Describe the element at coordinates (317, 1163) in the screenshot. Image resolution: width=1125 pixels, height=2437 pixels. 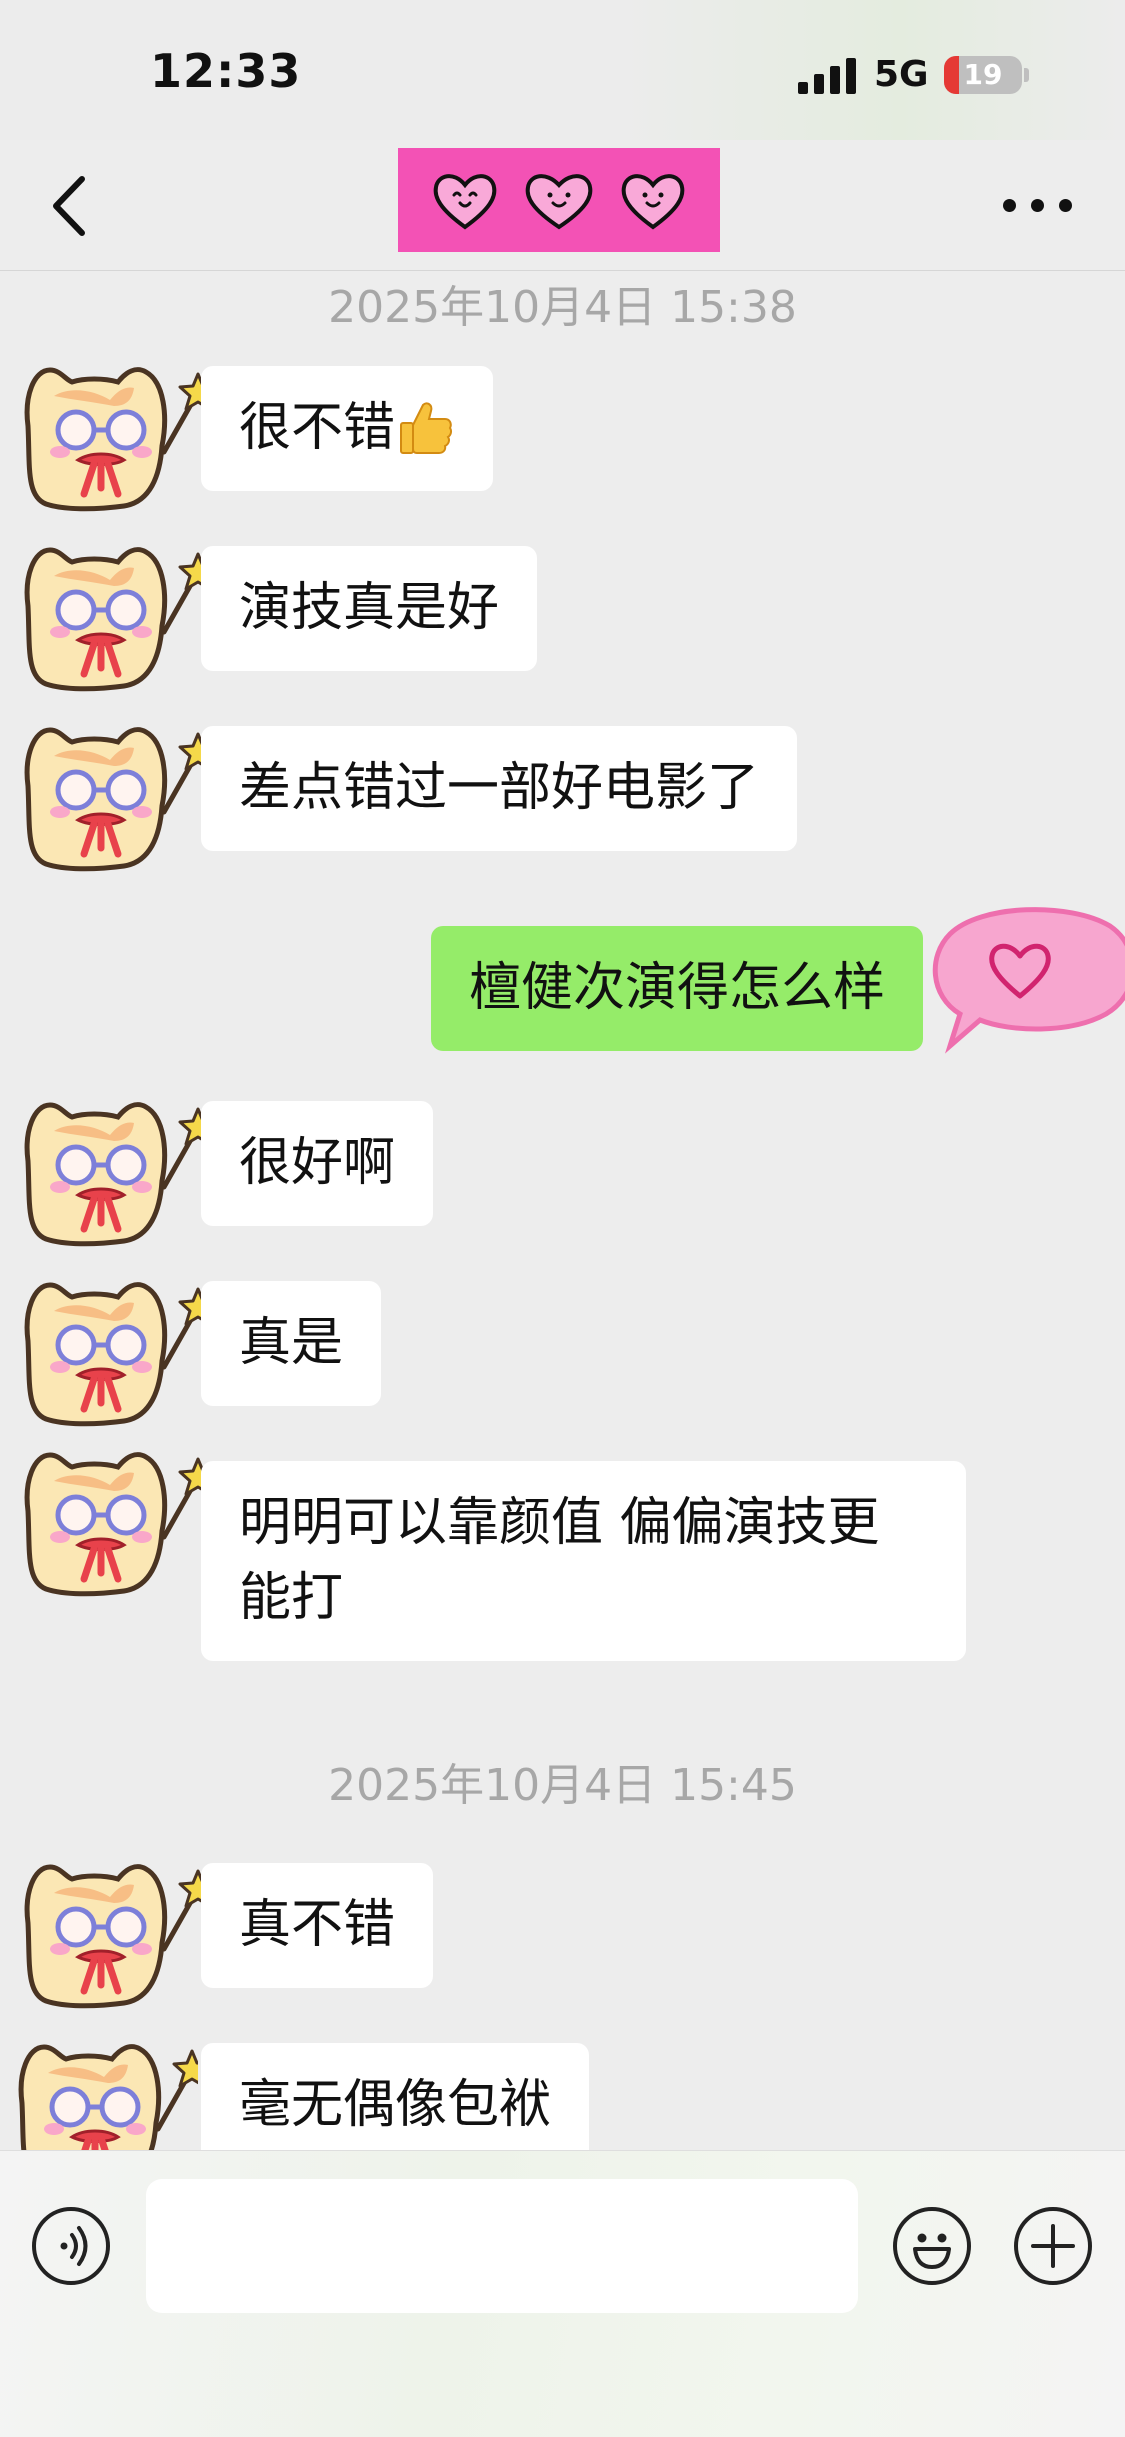
I see `message-bubble: 很好啊` at that location.